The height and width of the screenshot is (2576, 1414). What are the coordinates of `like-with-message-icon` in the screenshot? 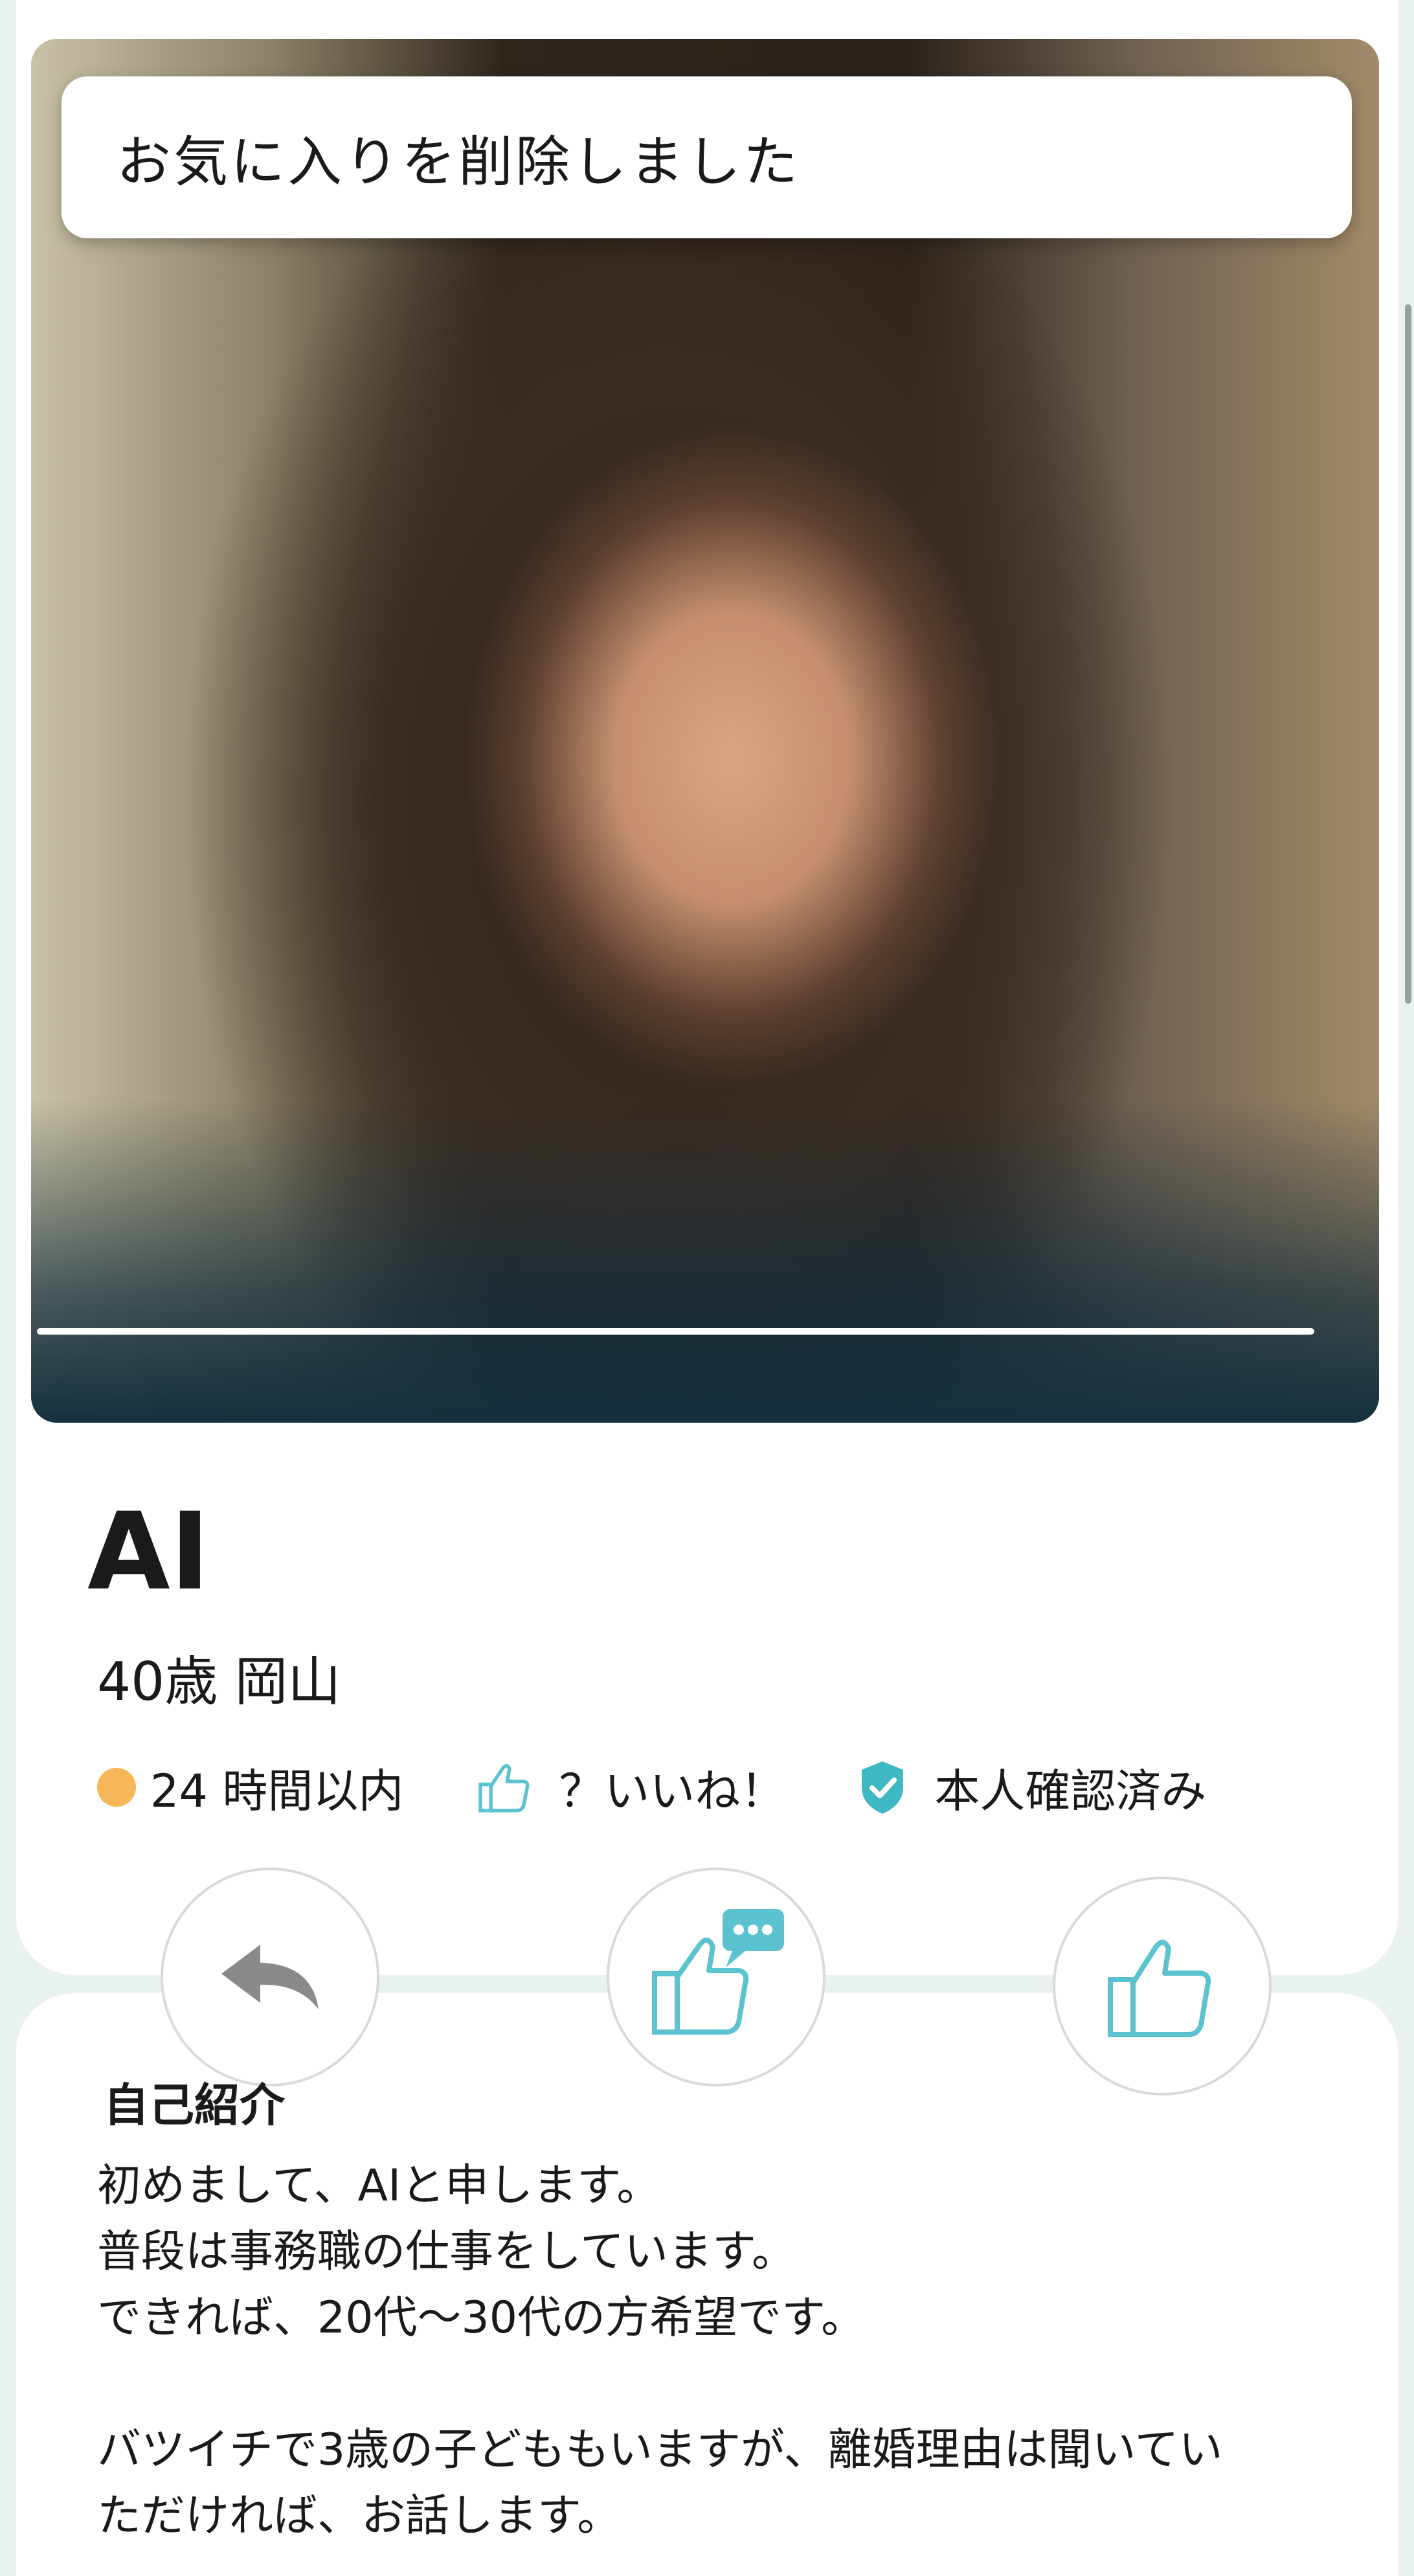 It's located at (718, 1972).